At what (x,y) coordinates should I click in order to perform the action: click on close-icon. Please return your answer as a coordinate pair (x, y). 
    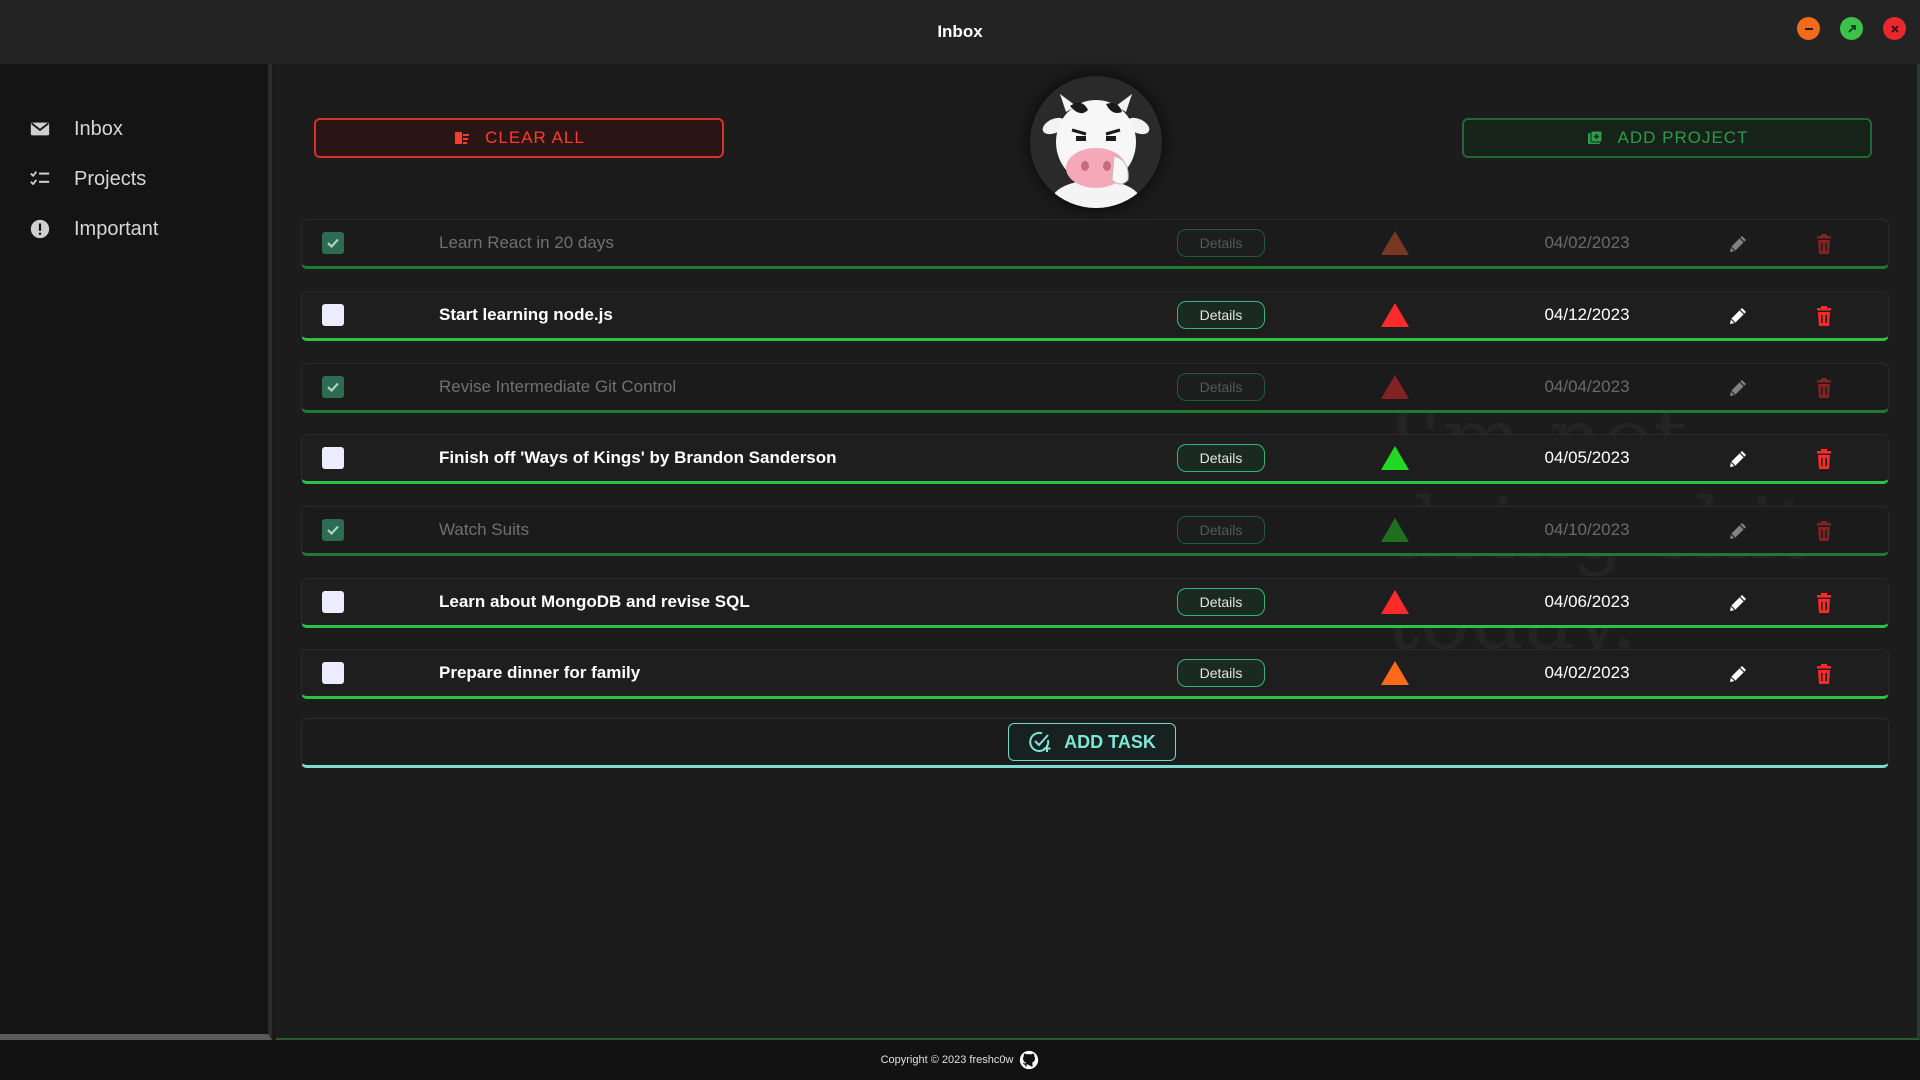
    Looking at the image, I should click on (1894, 28).